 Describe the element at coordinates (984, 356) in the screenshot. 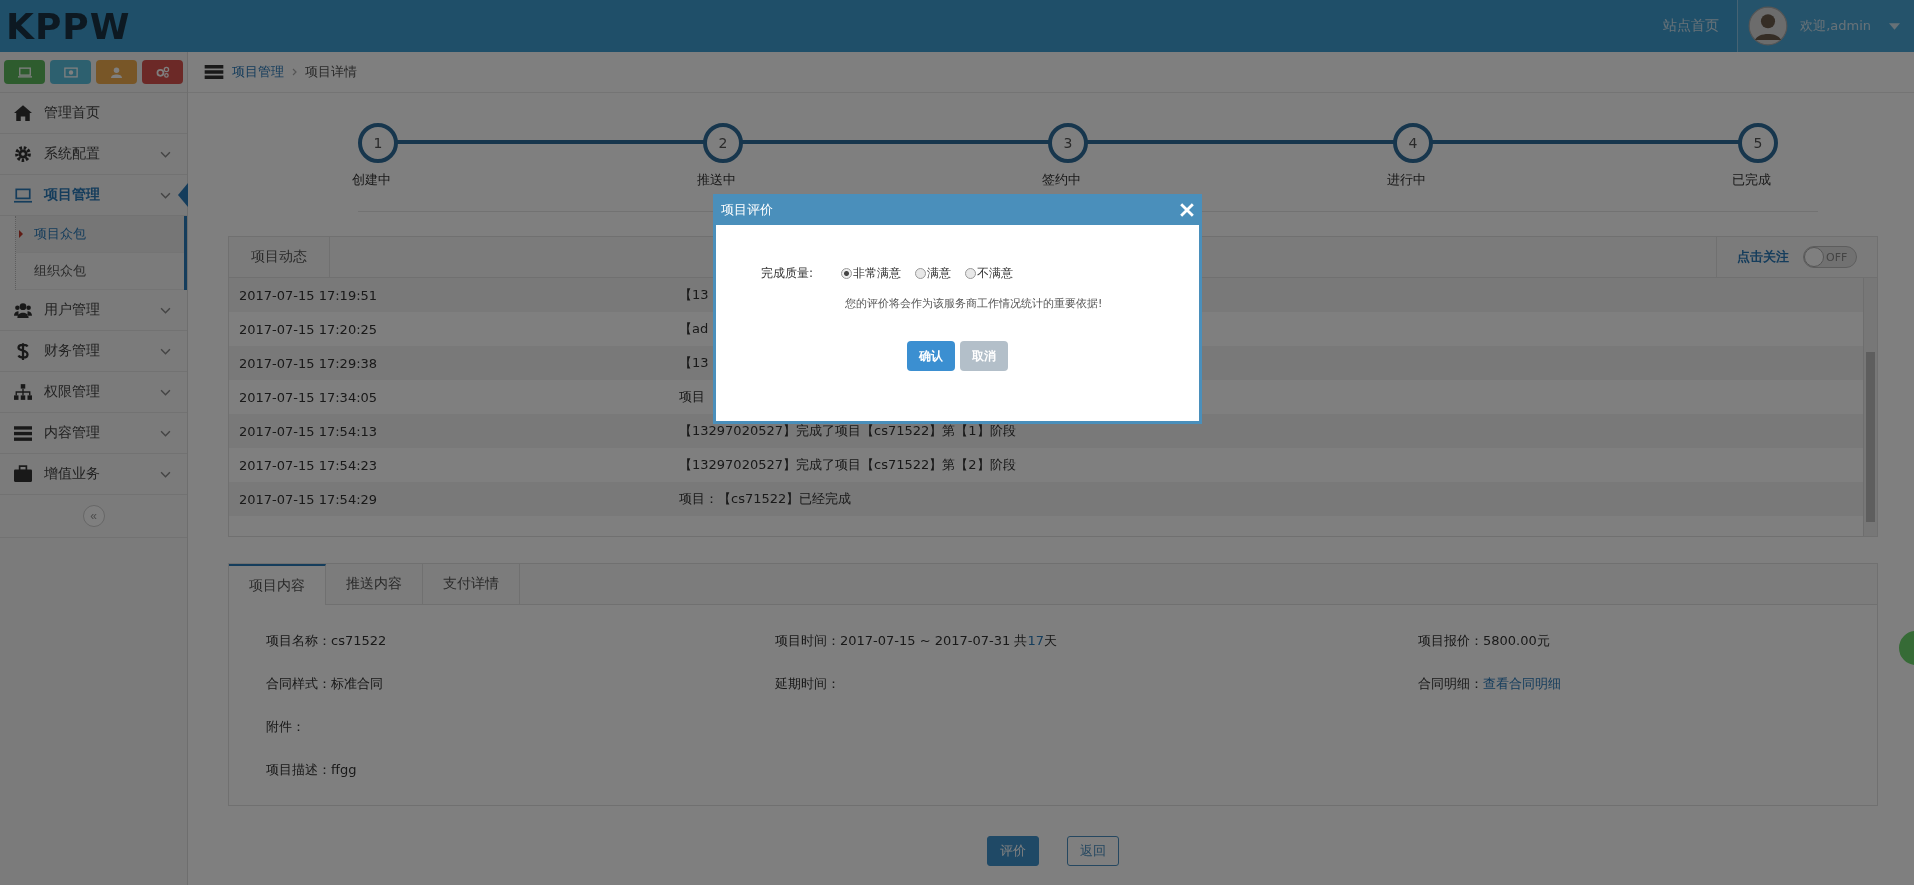

I see `cancel-button: 取消` at that location.